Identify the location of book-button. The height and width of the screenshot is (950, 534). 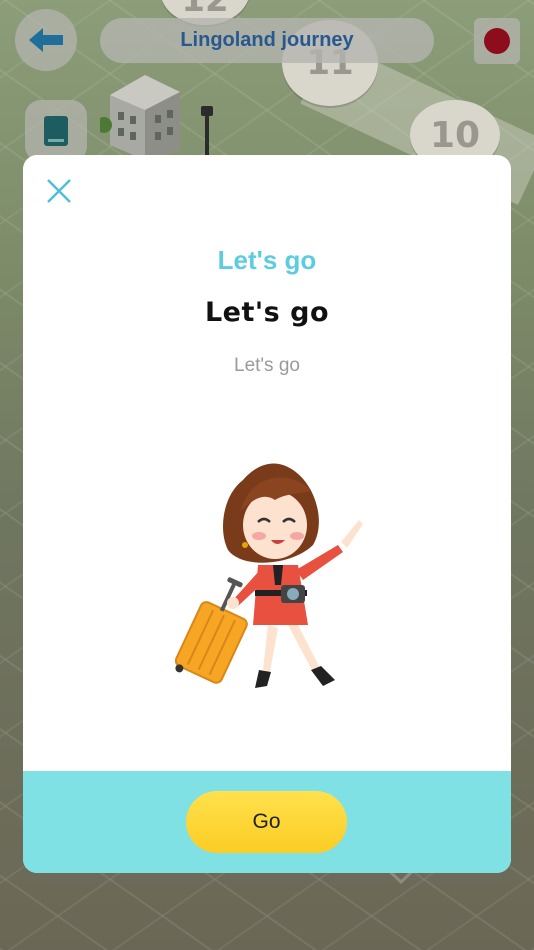
(56, 131).